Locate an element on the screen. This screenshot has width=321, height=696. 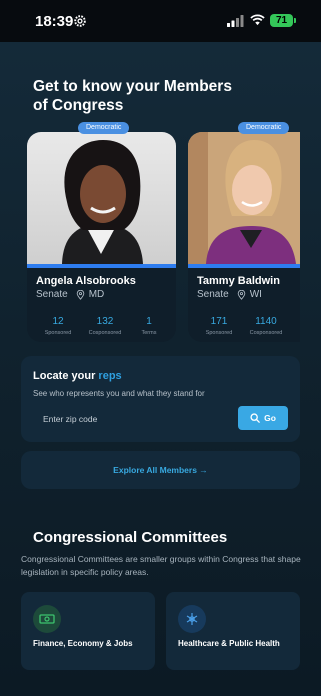
locate-title-accent: reps is located at coordinates (110, 376).